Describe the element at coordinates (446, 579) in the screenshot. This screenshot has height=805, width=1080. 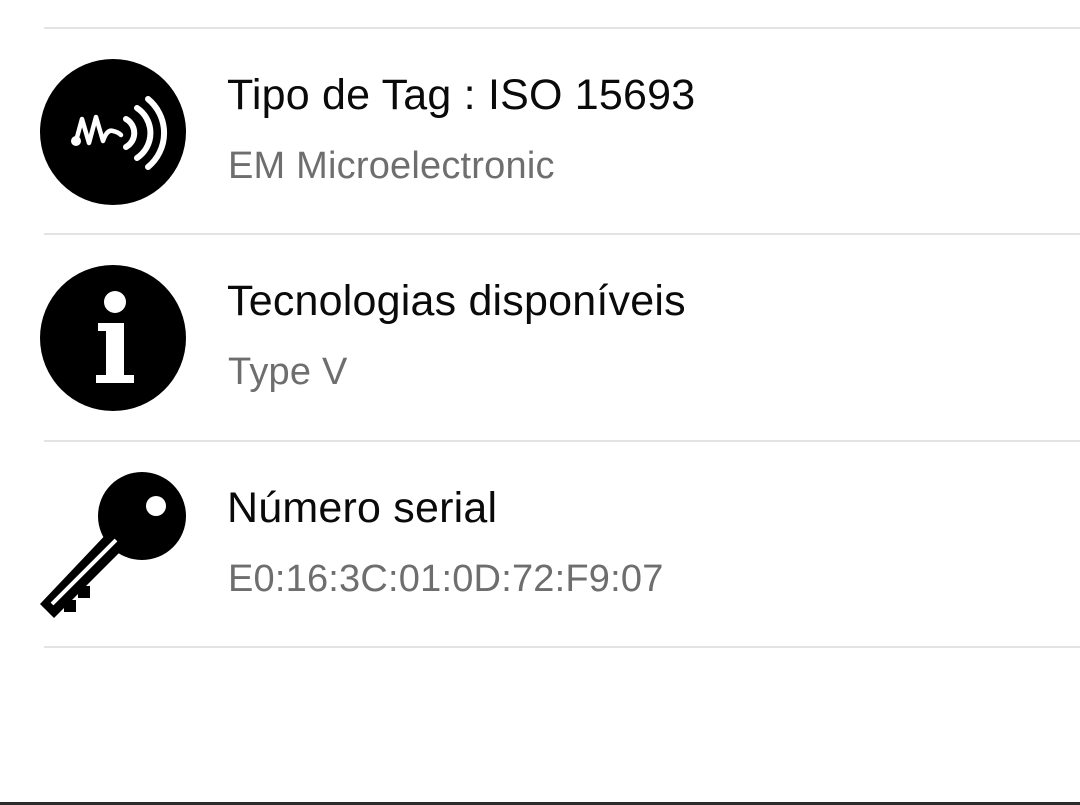
I see `serial-number-value: E0:16:3C:01:0D:72:F9:07` at that location.